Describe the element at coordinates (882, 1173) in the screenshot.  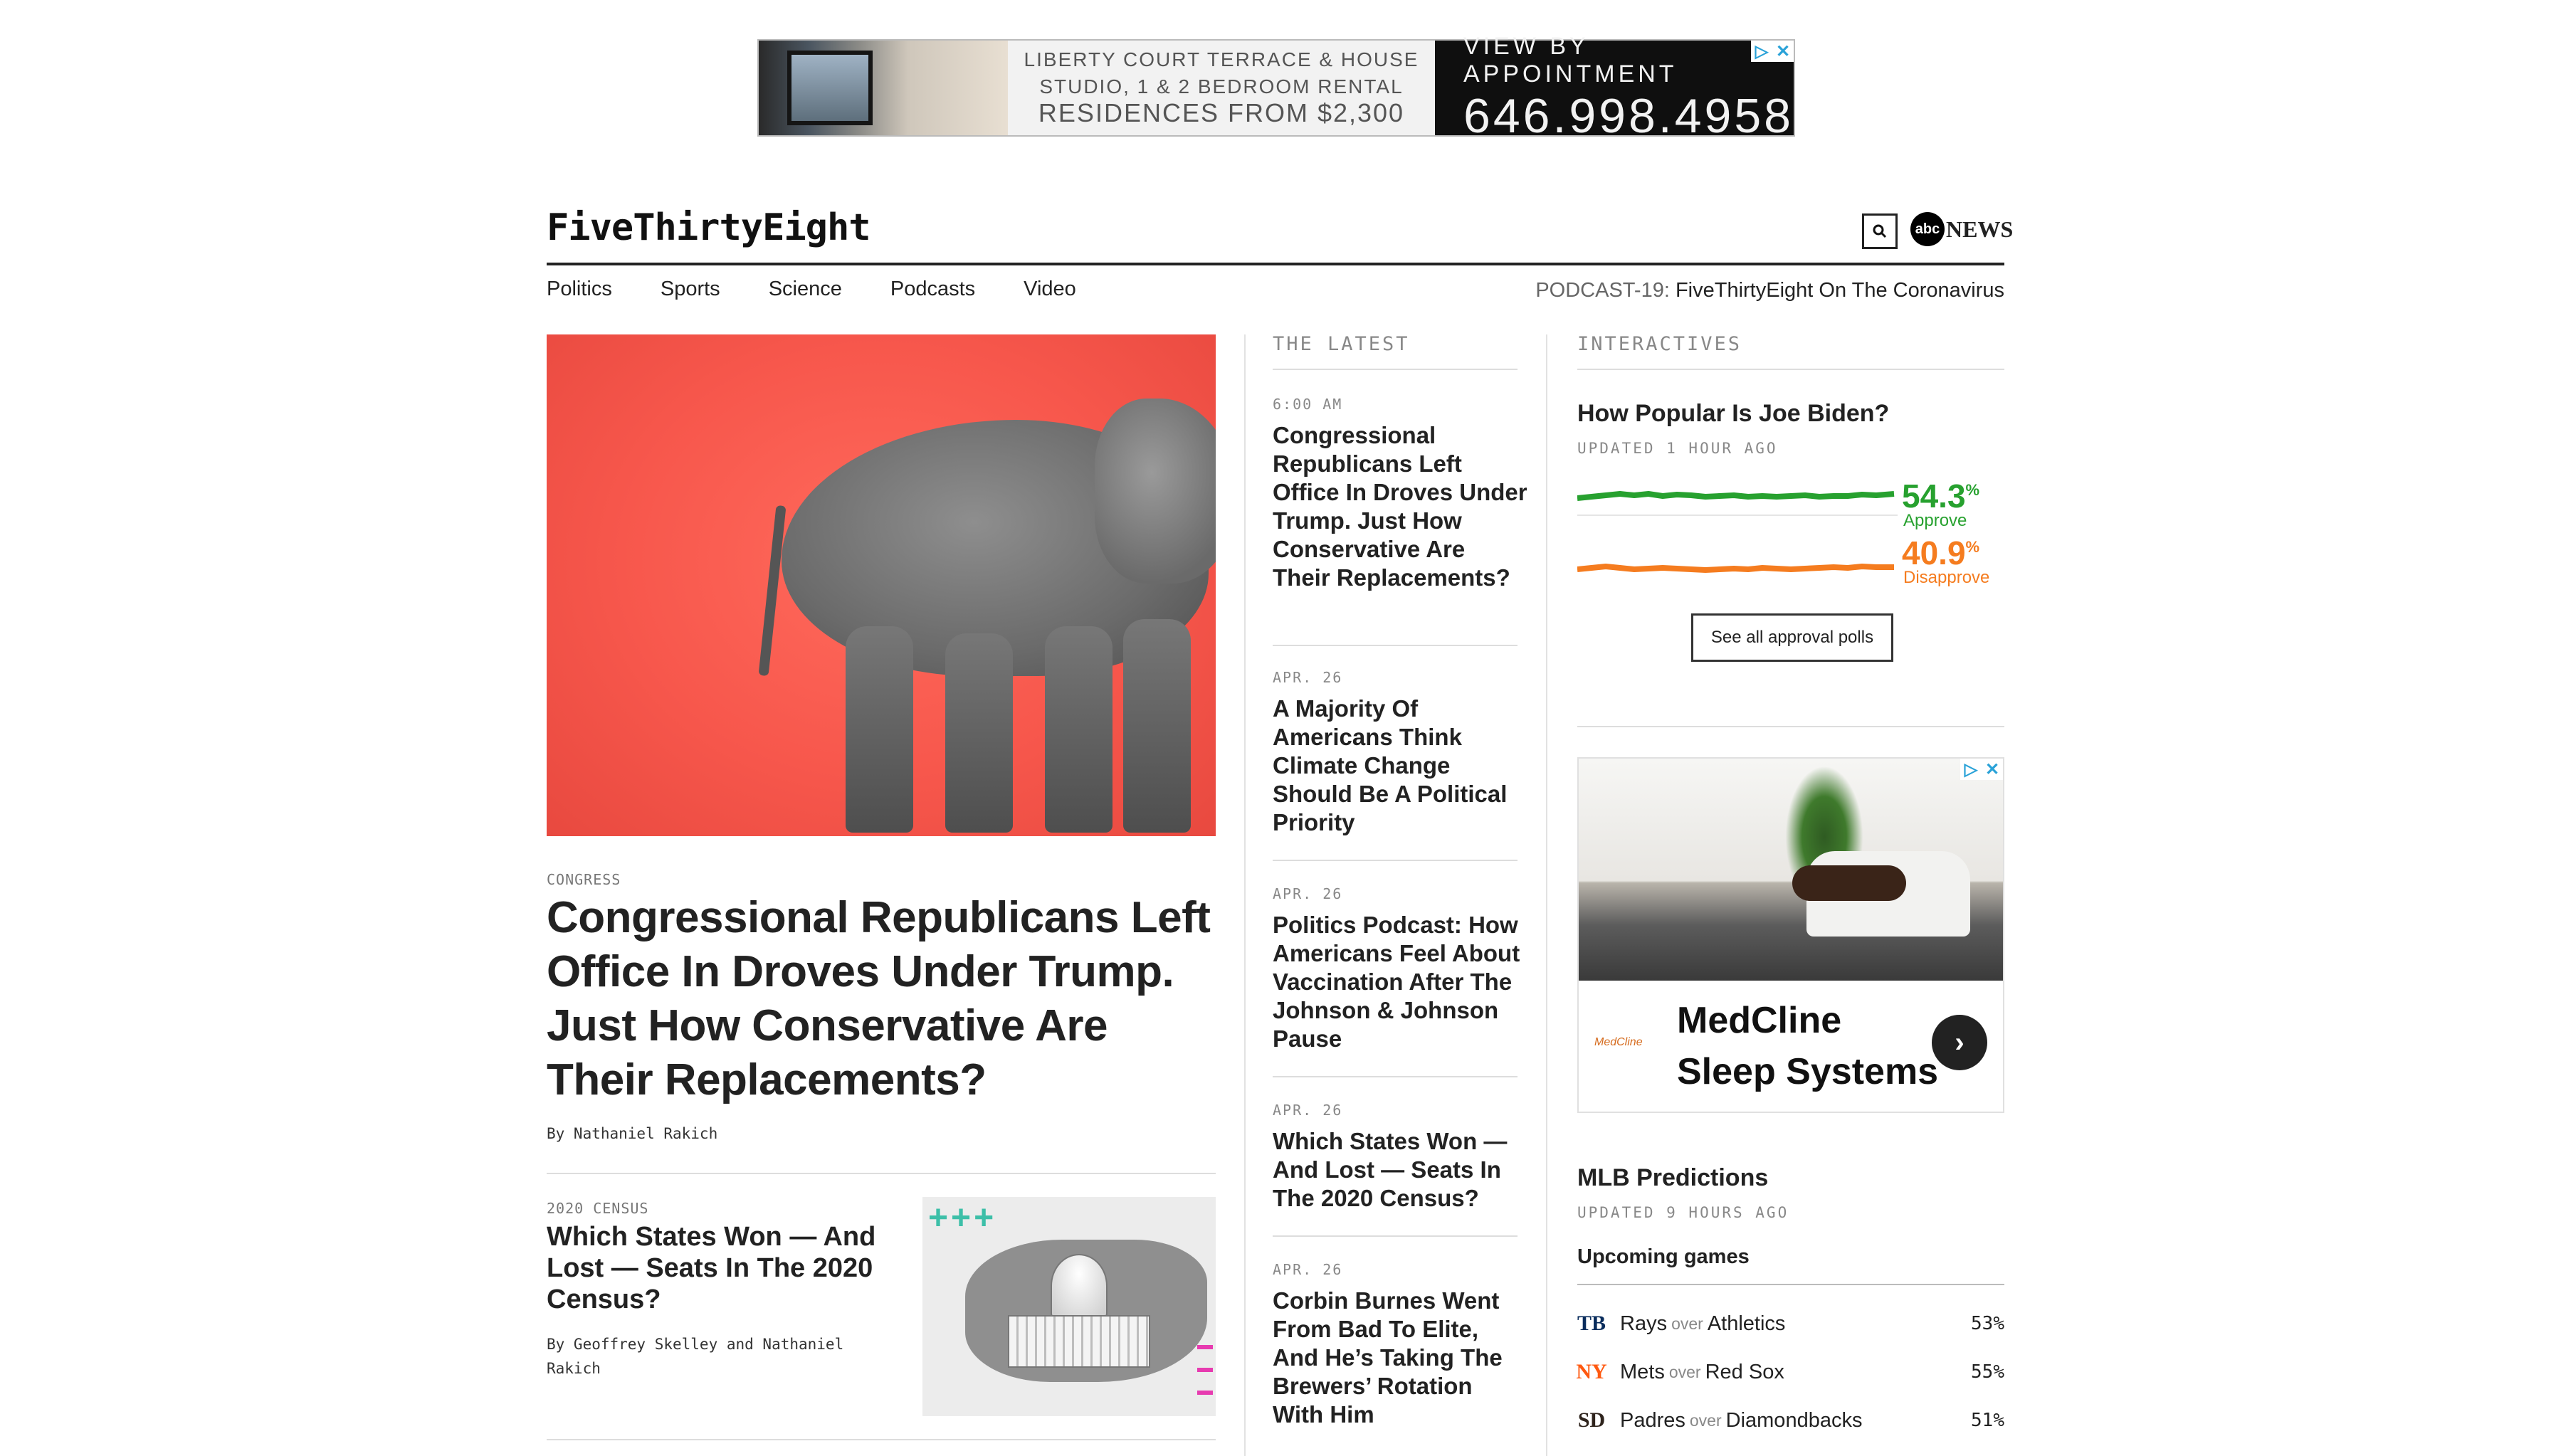
I see `featured-divider` at that location.